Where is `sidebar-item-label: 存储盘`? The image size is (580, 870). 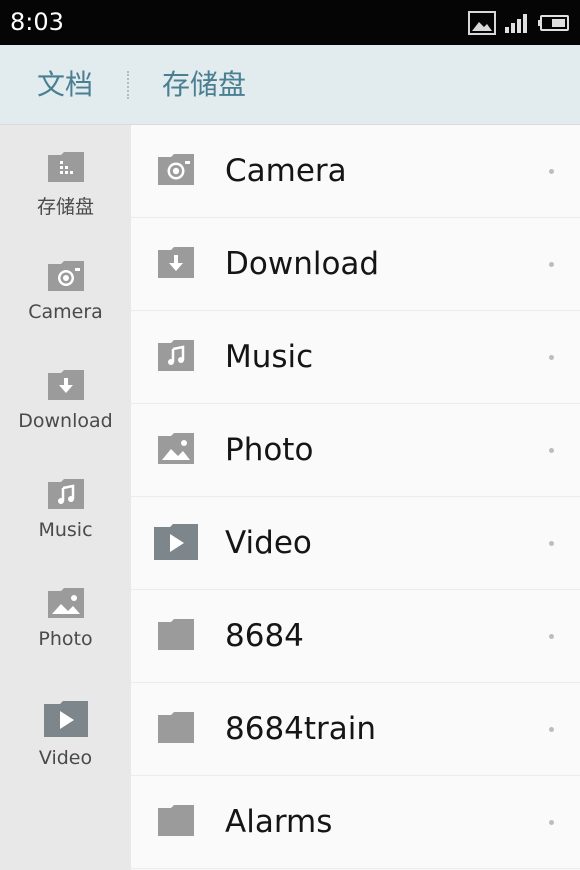
sidebar-item-label: 存储盘 is located at coordinates (65, 207).